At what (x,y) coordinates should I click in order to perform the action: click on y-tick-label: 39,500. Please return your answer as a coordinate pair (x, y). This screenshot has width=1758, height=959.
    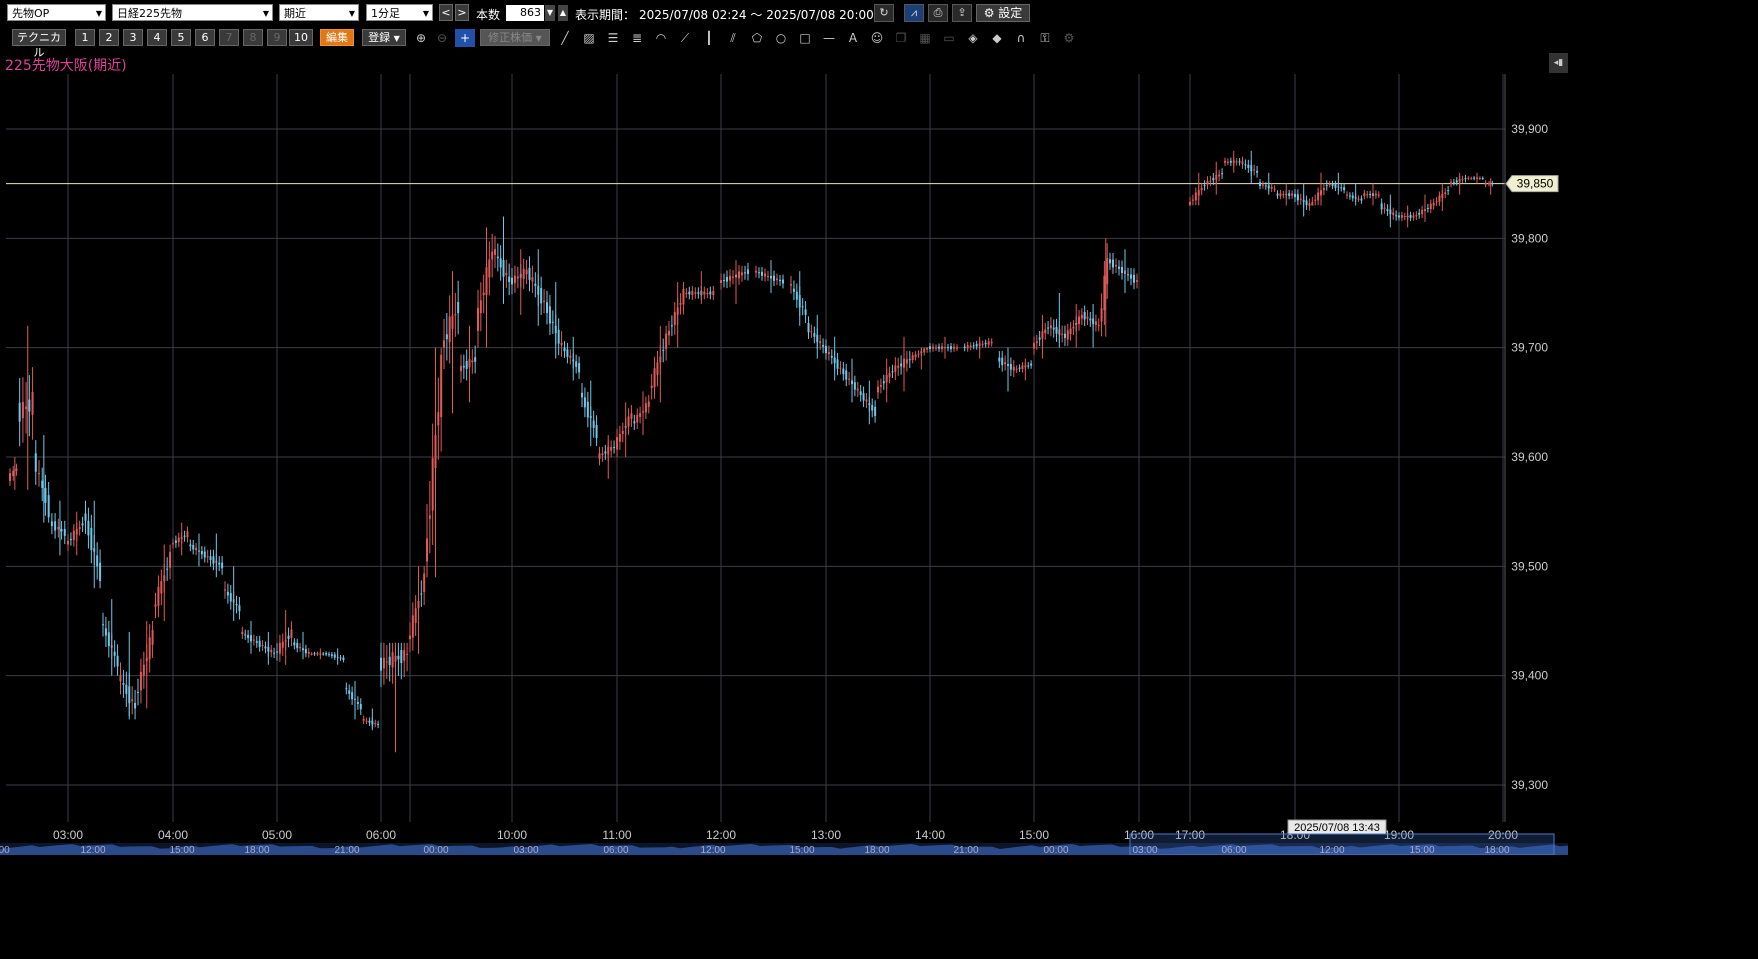
    Looking at the image, I should click on (1529, 566).